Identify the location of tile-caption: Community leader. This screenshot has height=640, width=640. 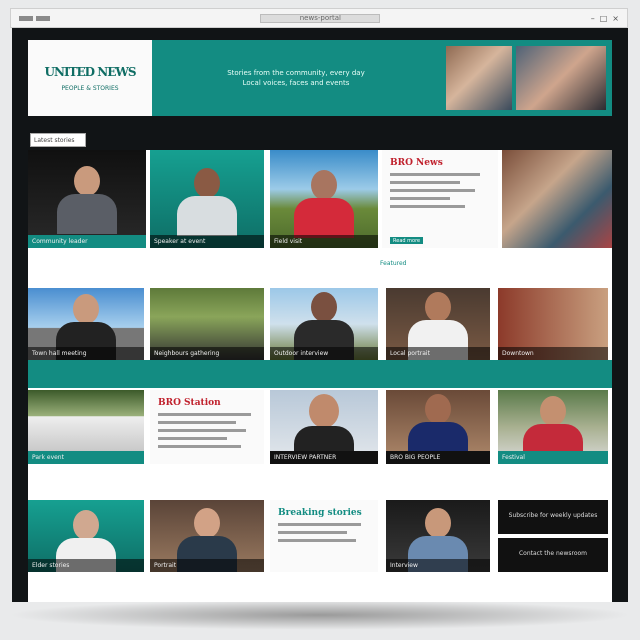
(87, 241).